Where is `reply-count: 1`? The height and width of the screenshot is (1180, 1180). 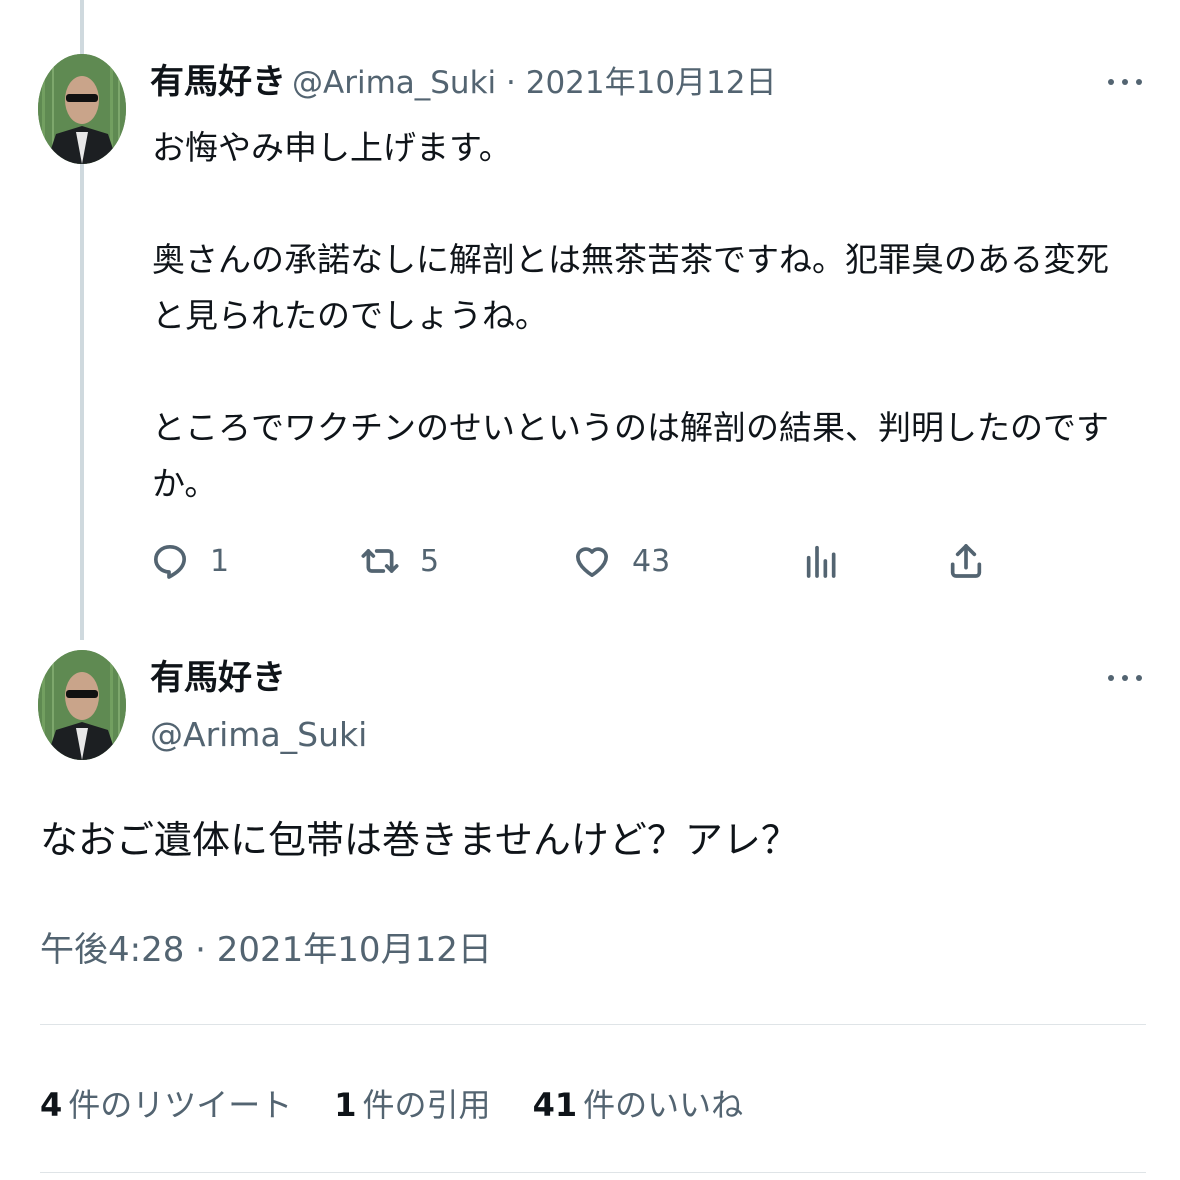
reply-count: 1 is located at coordinates (220, 561).